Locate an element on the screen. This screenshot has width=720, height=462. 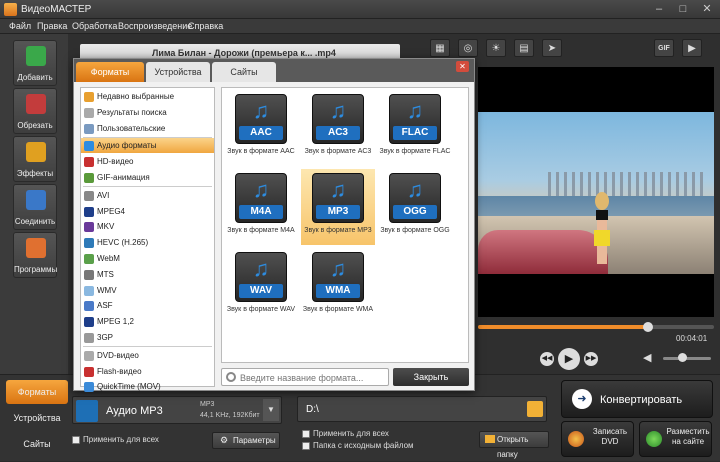
forward-icon: ▶▶ is located at coordinates (591, 359).